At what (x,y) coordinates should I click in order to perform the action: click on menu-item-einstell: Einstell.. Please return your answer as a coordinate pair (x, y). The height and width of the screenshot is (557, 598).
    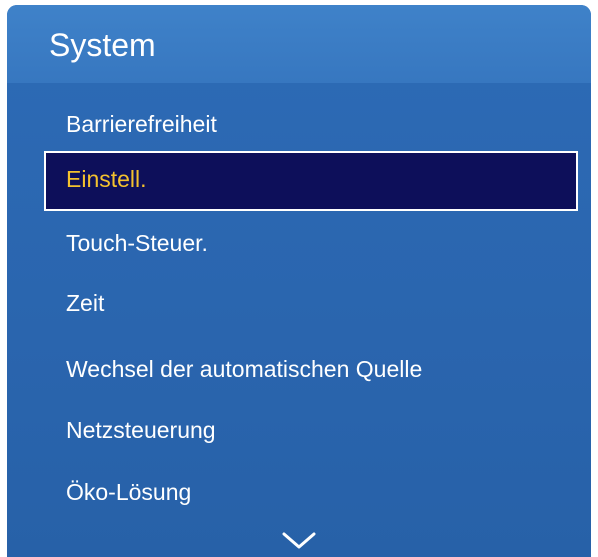
    Looking at the image, I should click on (311, 181).